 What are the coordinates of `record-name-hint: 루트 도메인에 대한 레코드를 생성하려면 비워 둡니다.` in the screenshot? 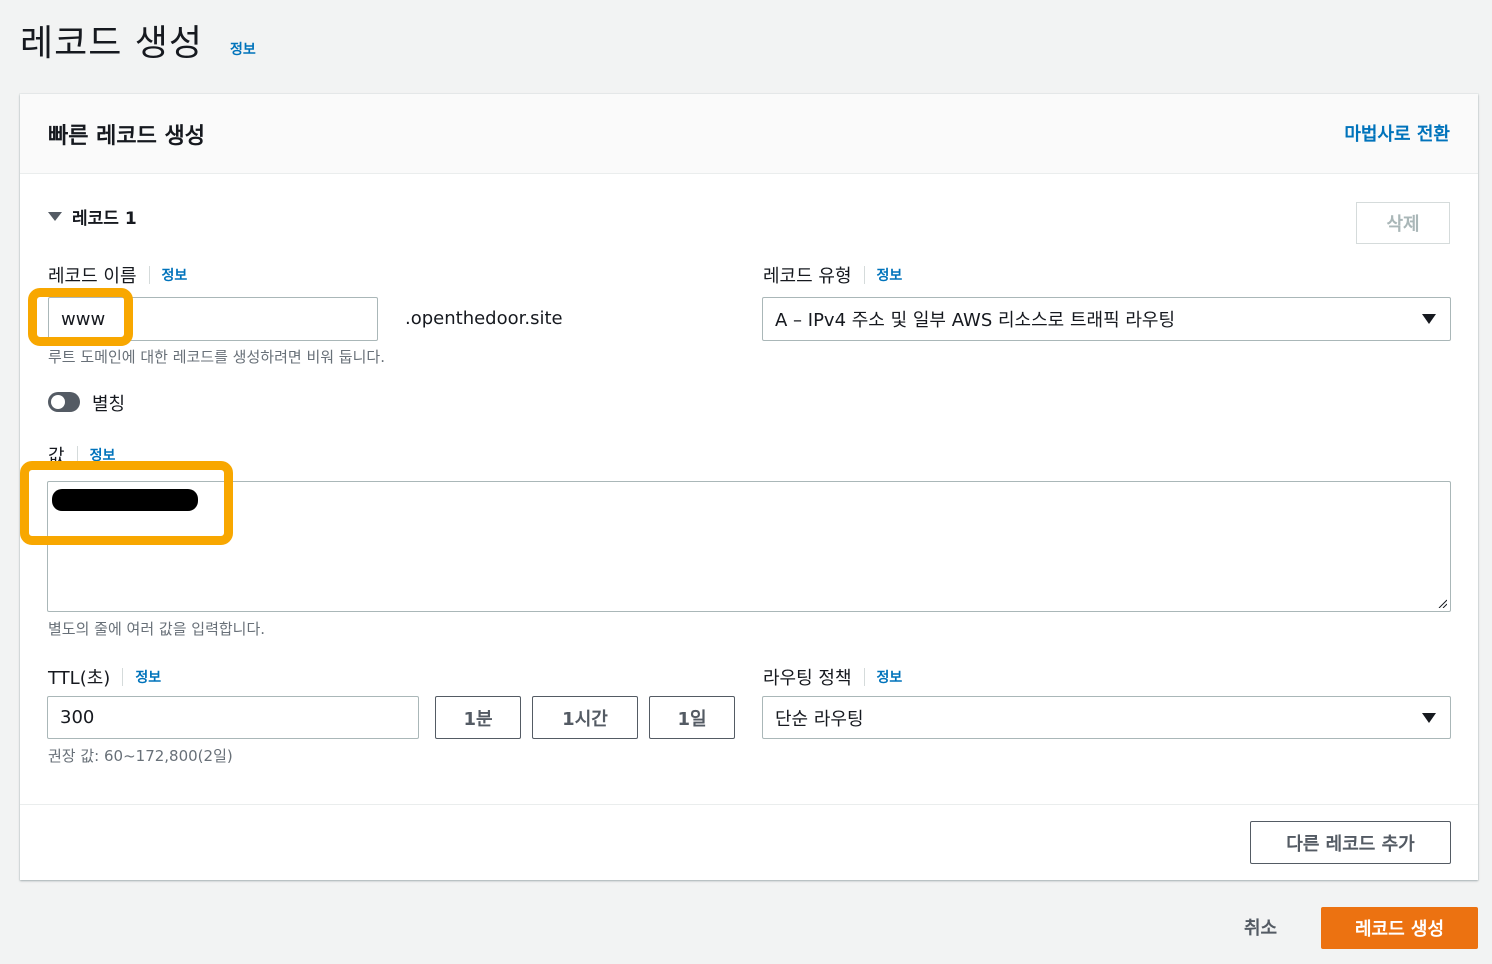 It's located at (216, 357).